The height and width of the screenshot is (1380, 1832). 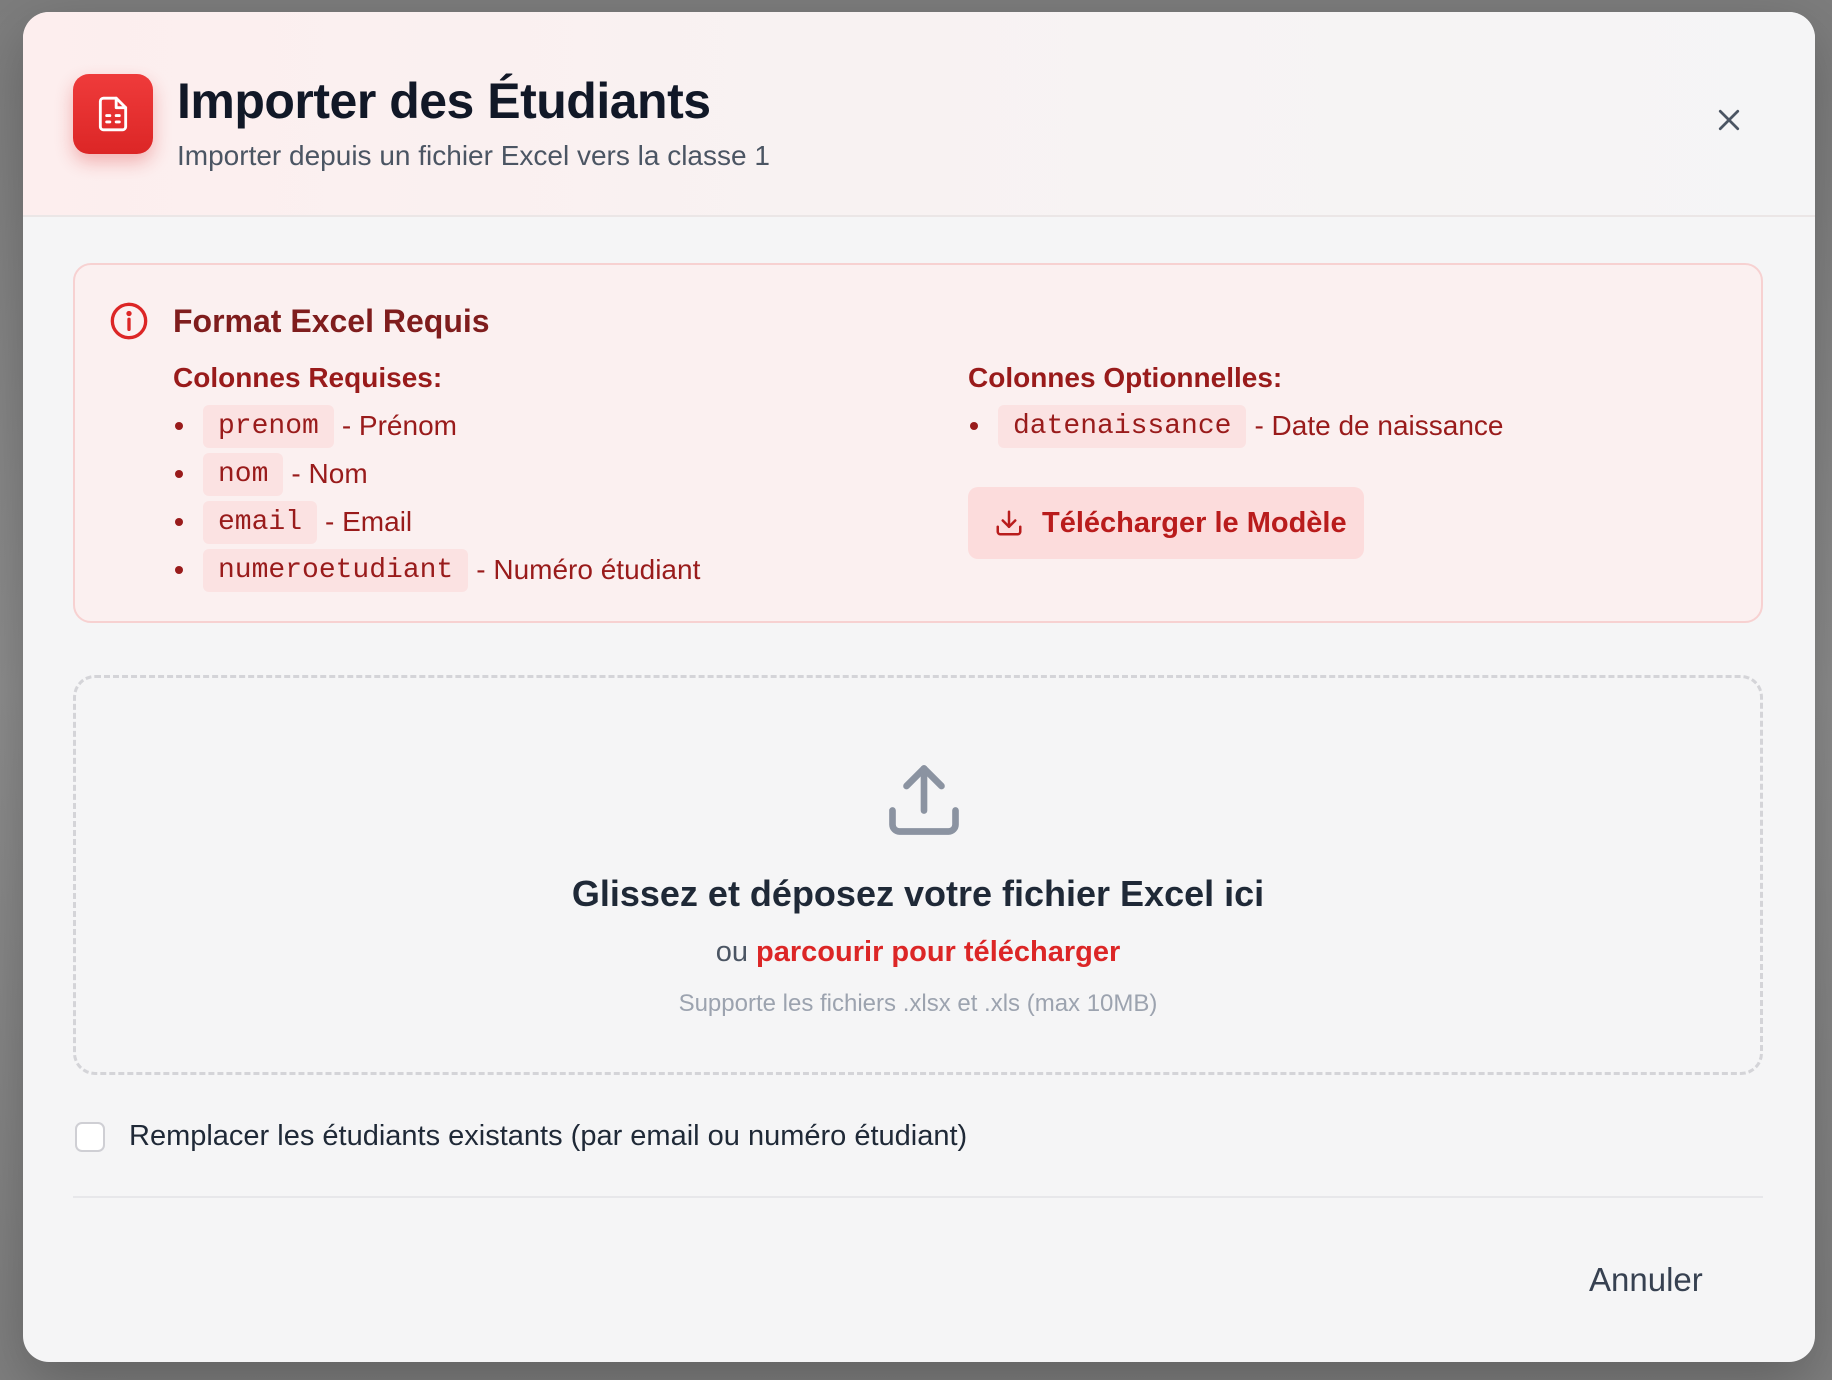 I want to click on download-template-button: Télécharger le Modèle, so click(x=1166, y=523).